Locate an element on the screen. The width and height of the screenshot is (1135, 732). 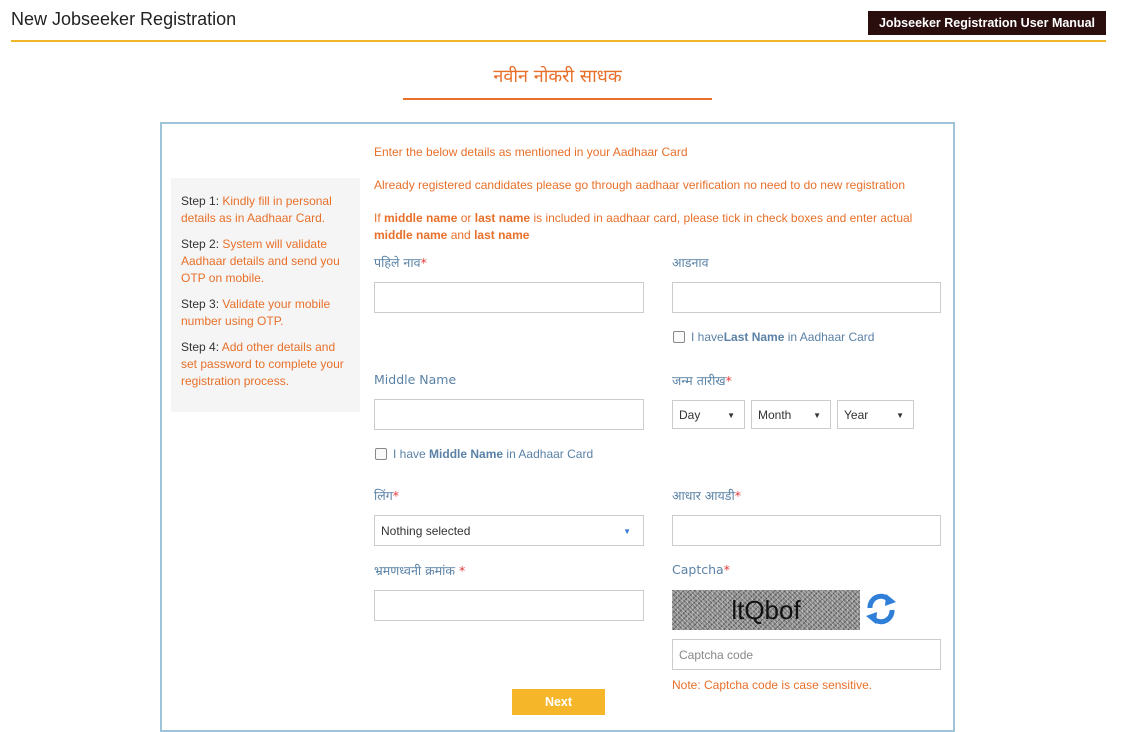
form-heading: नवीन नोकरी साधक is located at coordinates (557, 76).